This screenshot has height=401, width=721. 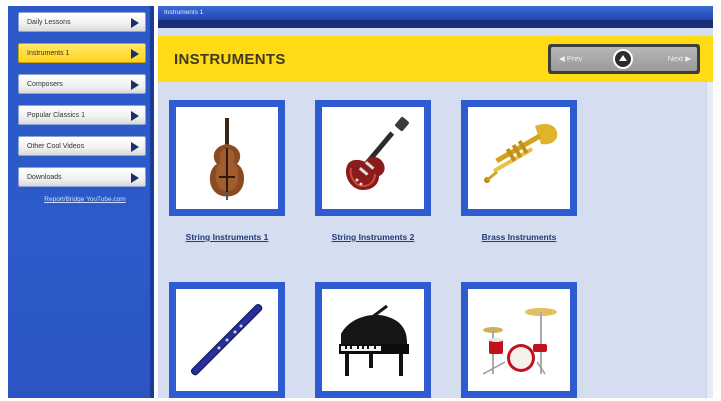 What do you see at coordinates (435, 59) in the screenshot?
I see `page-header: INSTRUMENTS ◀ Prev Next ▶` at bounding box center [435, 59].